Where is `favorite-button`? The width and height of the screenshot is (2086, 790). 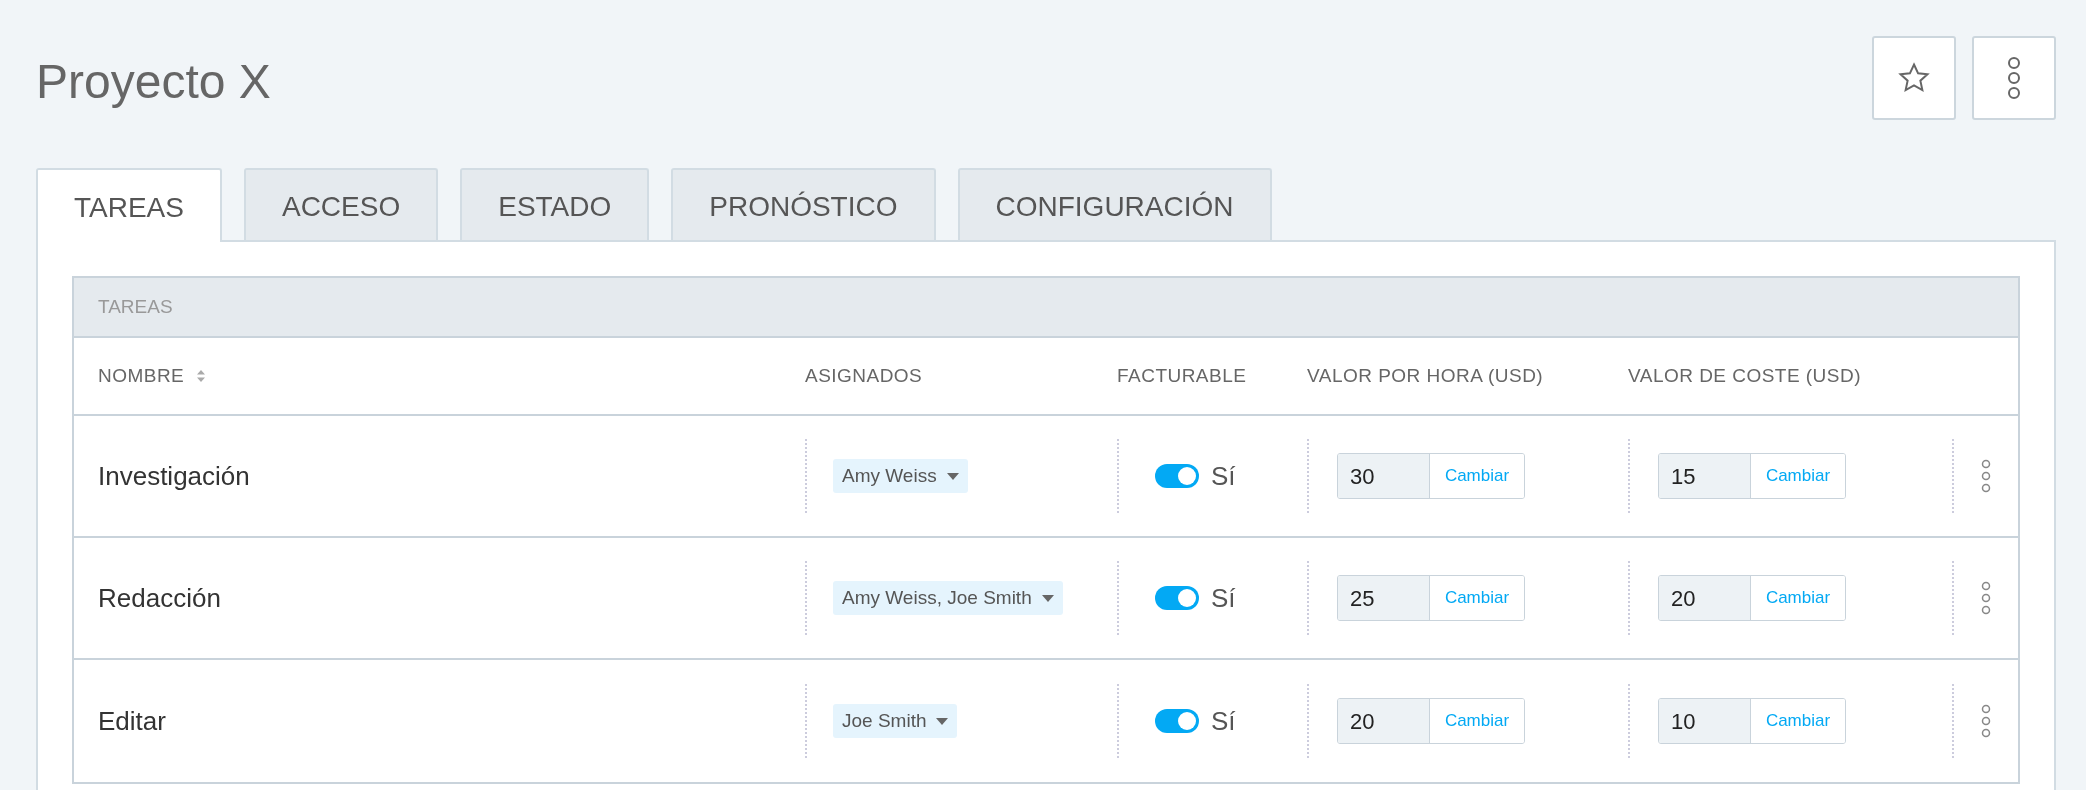
favorite-button is located at coordinates (1914, 78).